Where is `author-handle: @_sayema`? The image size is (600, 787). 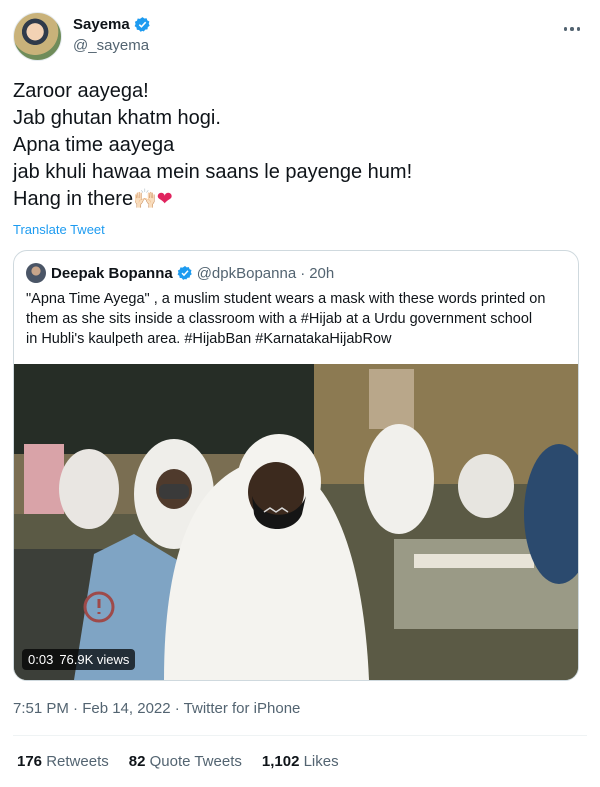 author-handle: @_sayema is located at coordinates (111, 45).